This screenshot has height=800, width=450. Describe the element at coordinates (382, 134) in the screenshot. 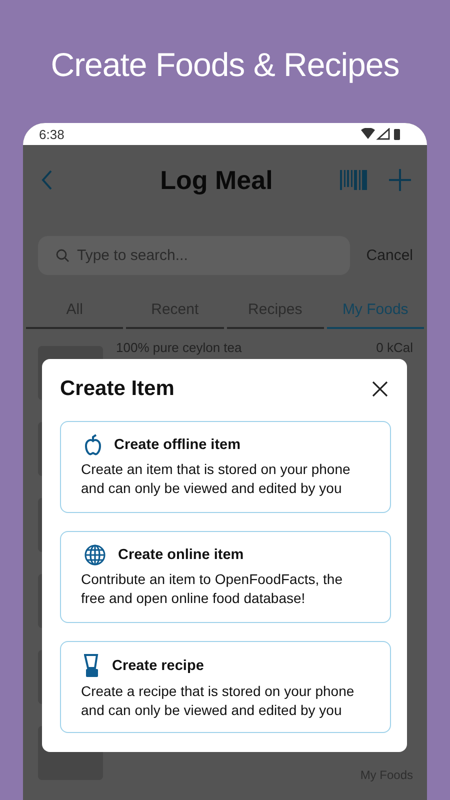

I see `status-icons` at that location.